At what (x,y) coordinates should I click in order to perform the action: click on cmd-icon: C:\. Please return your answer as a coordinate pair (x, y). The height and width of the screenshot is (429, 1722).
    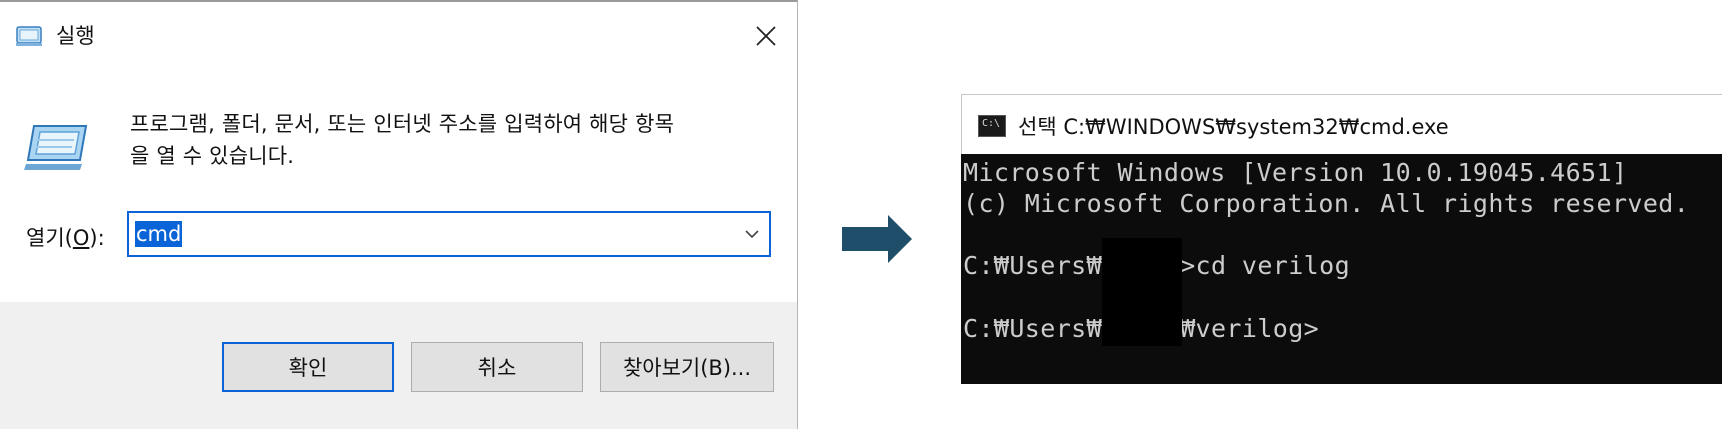
    Looking at the image, I should click on (992, 126).